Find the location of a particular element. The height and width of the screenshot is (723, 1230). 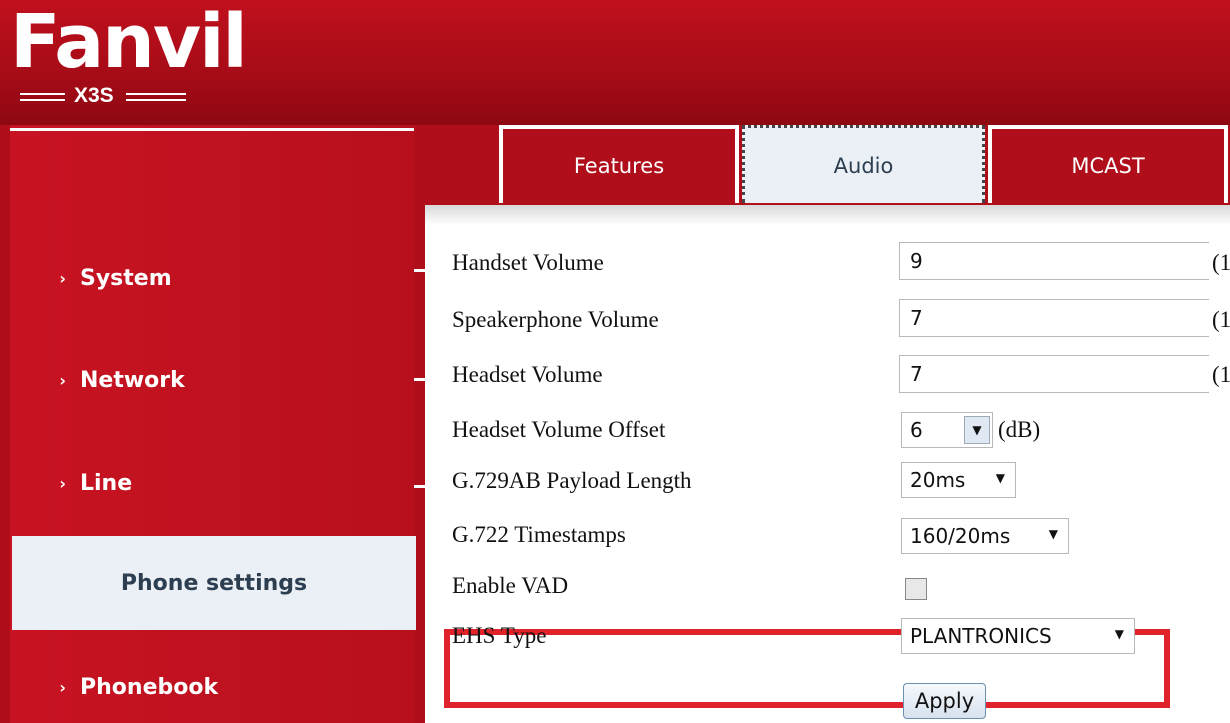

sidebar-item-phone-settings: › Phone settings is located at coordinates (214, 583).